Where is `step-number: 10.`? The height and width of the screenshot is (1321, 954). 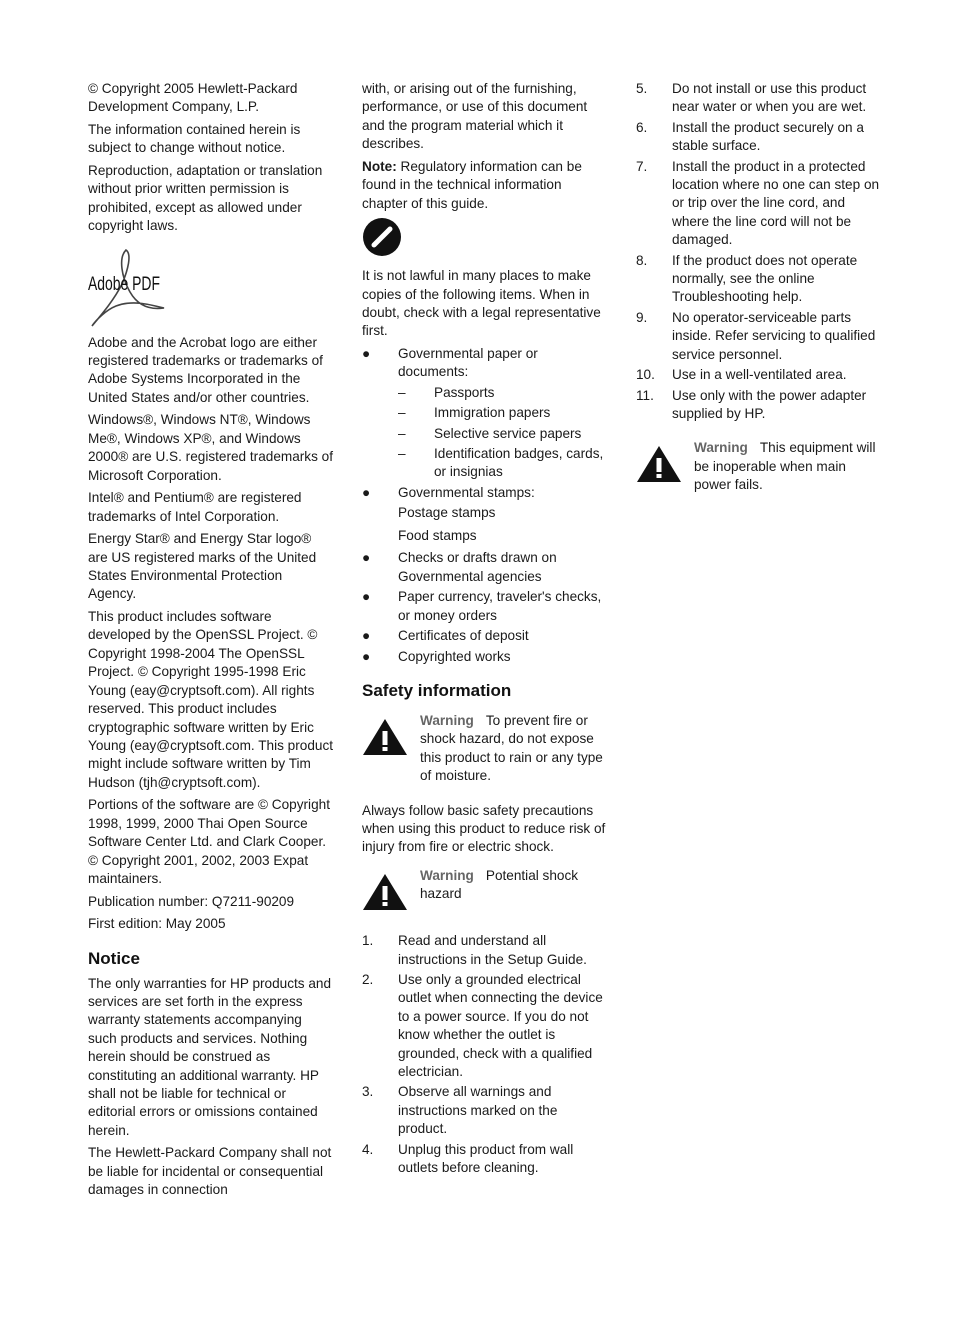 step-number: 10. is located at coordinates (645, 375).